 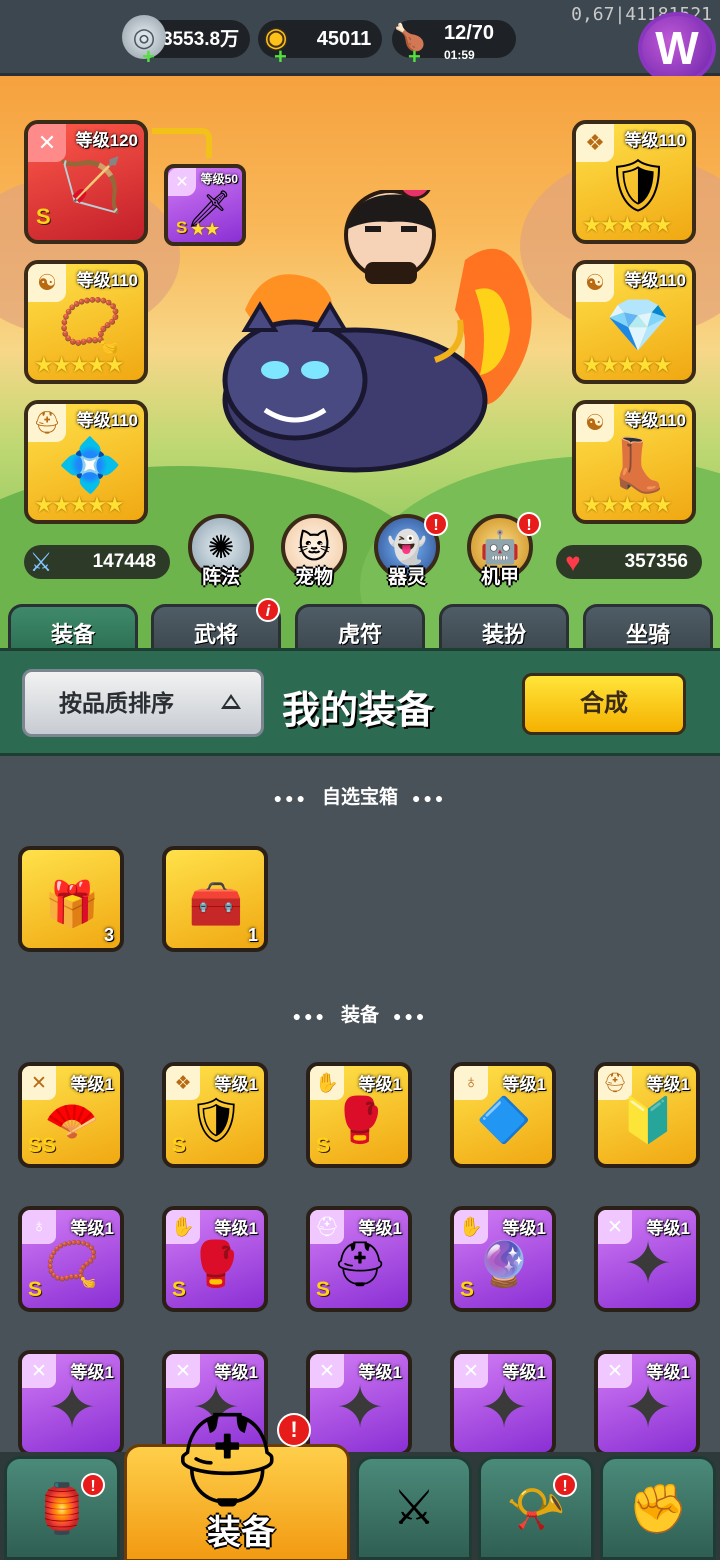 I want to click on pendant-icon: 🔷, so click(x=504, y=1120).